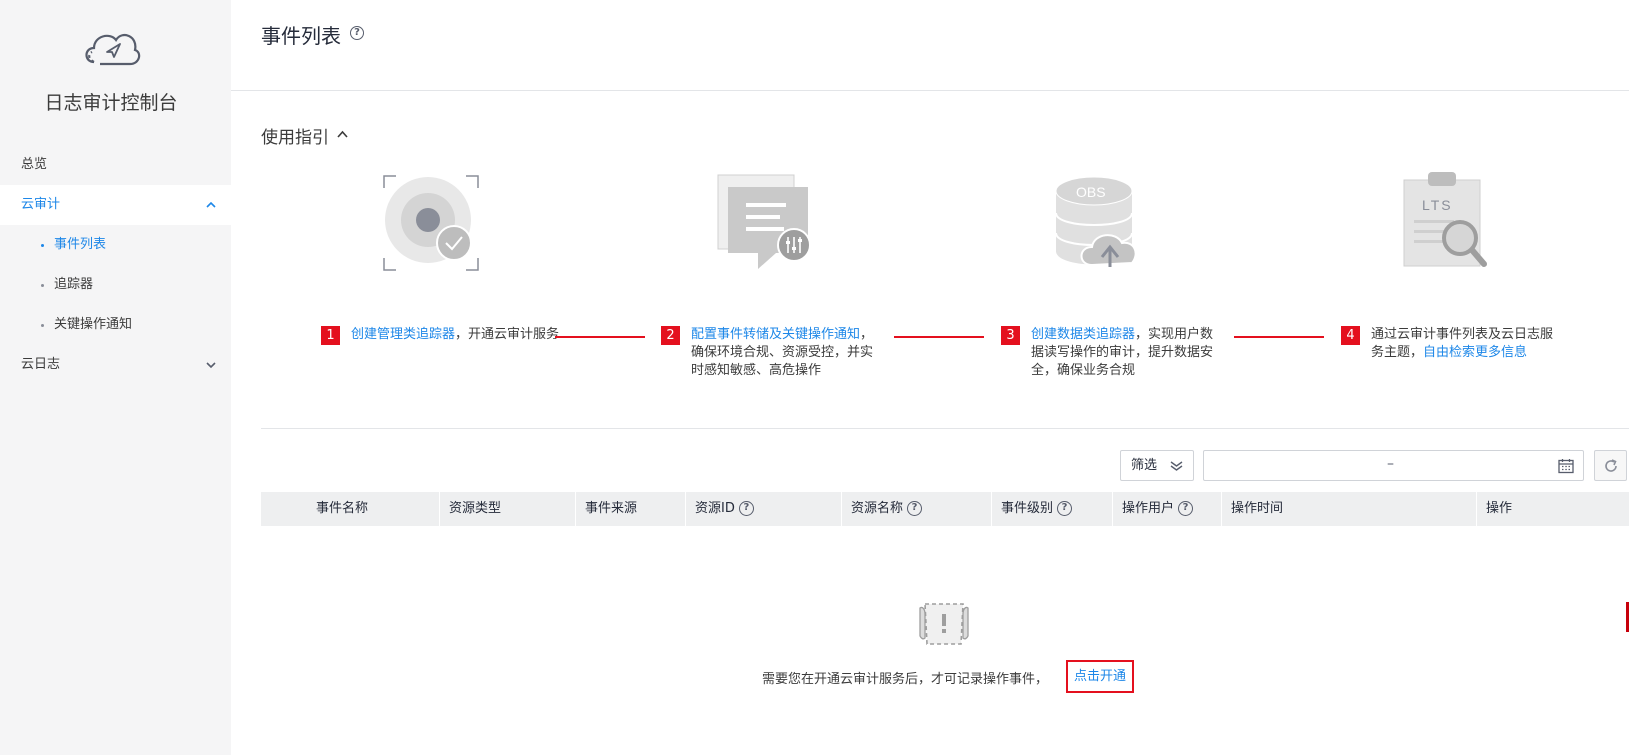 This screenshot has width=1629, height=755. I want to click on column-resource-id: 资源ID?, so click(719, 509).